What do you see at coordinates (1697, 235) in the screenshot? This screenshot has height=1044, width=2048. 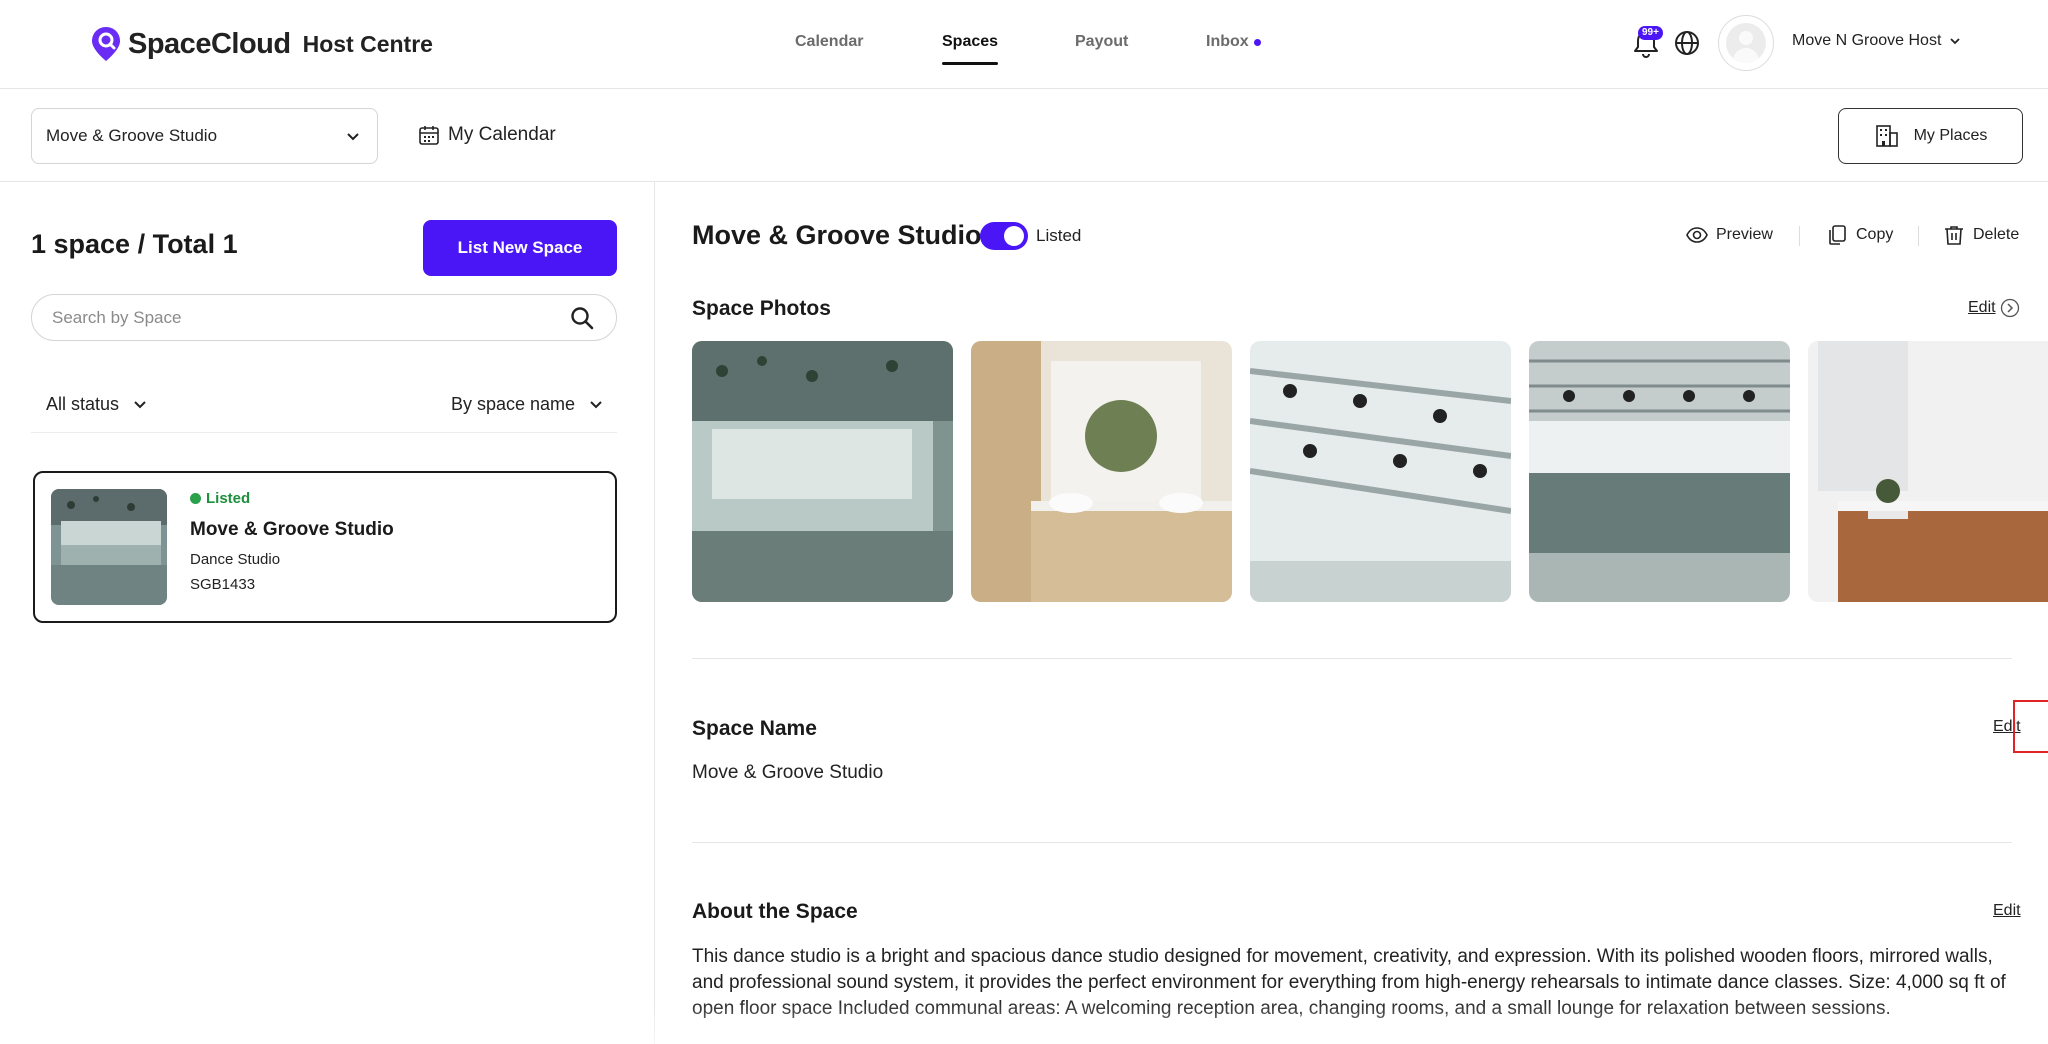 I see `eye-icon` at bounding box center [1697, 235].